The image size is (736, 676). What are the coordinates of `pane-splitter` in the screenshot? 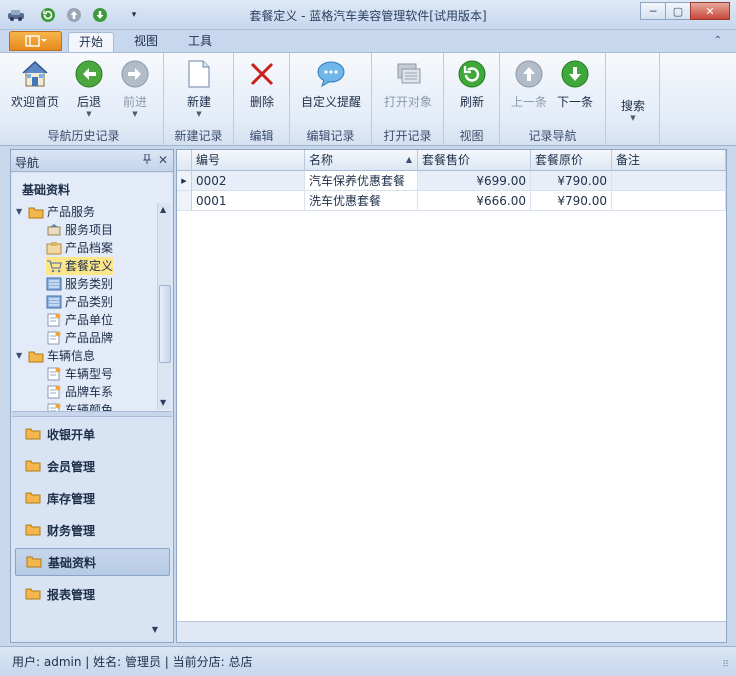 It's located at (92, 414).